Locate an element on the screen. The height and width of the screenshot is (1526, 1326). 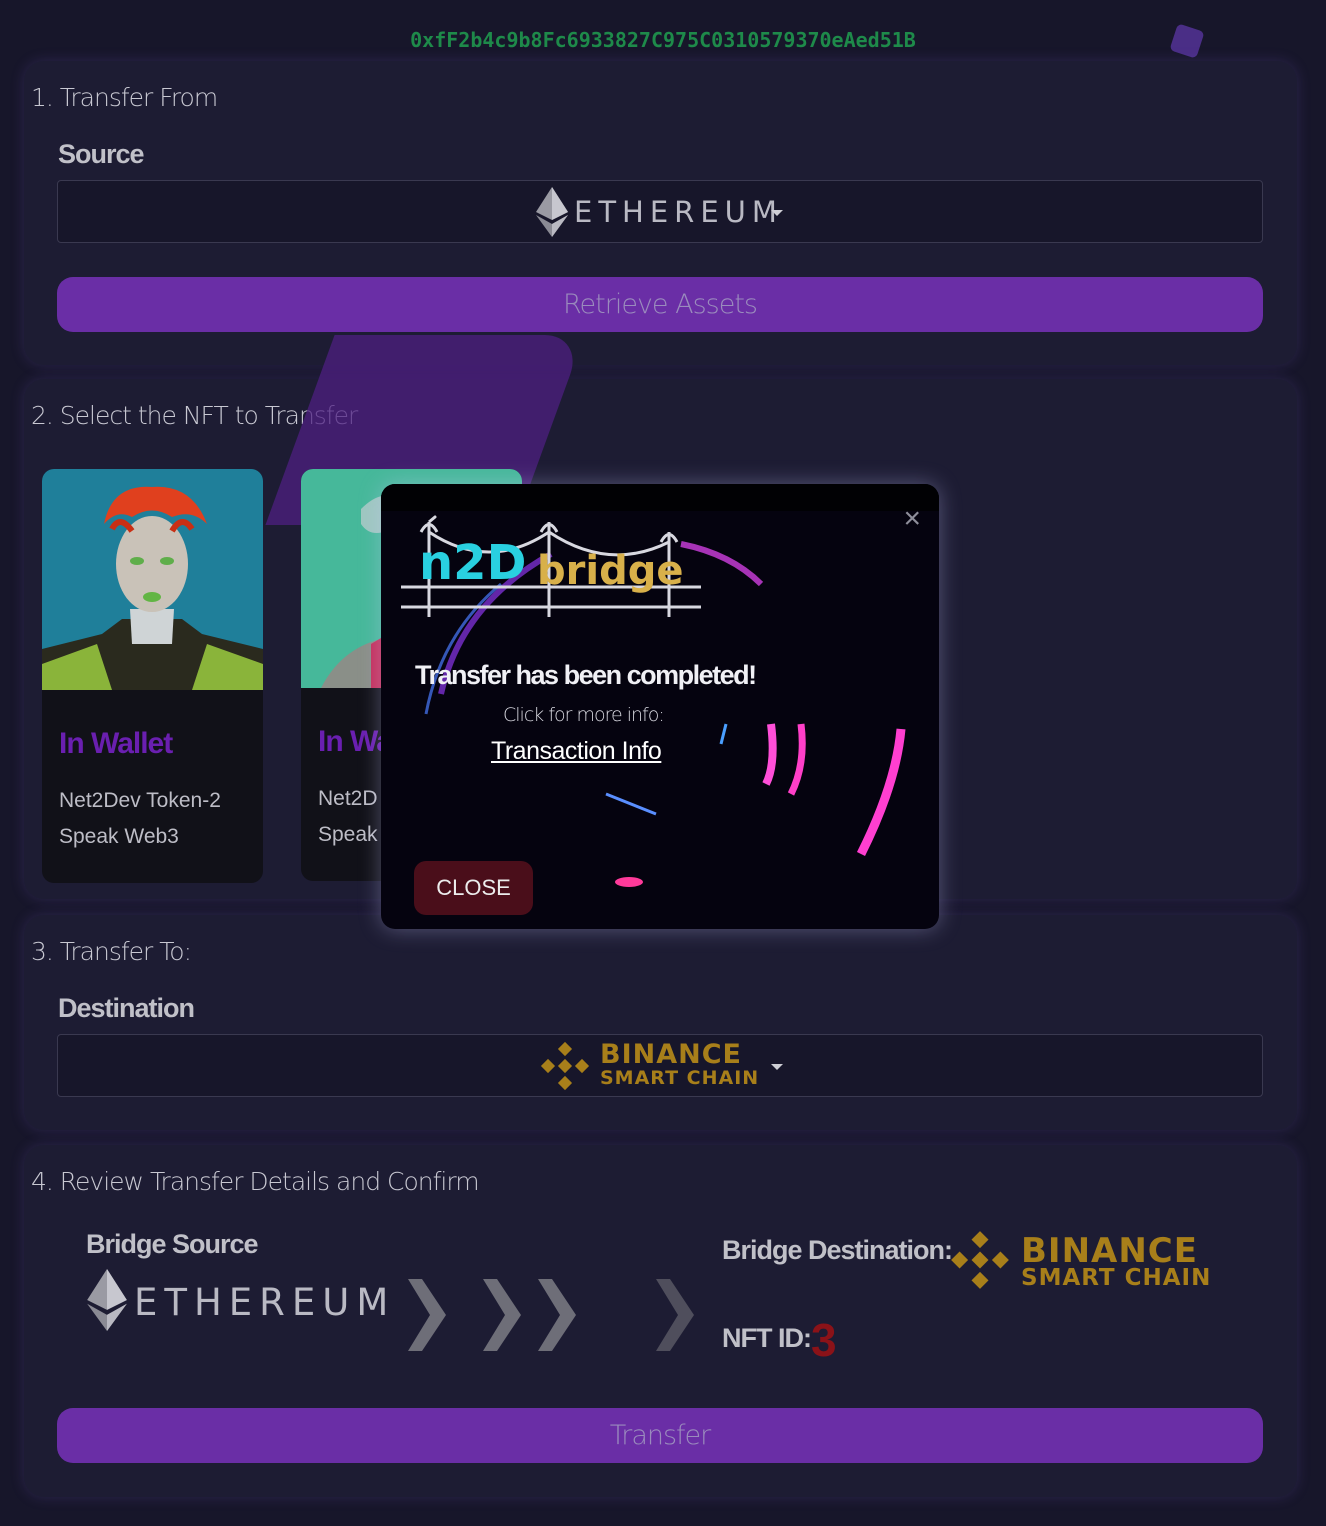
source-chain-name: ETHEREUM is located at coordinates (678, 212).